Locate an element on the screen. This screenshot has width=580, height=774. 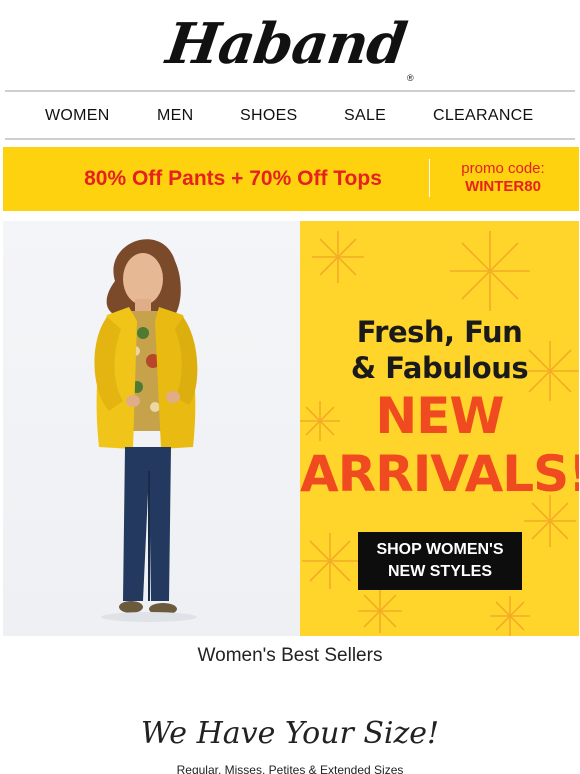
hero-line-3: NEW is located at coordinates (439, 416).